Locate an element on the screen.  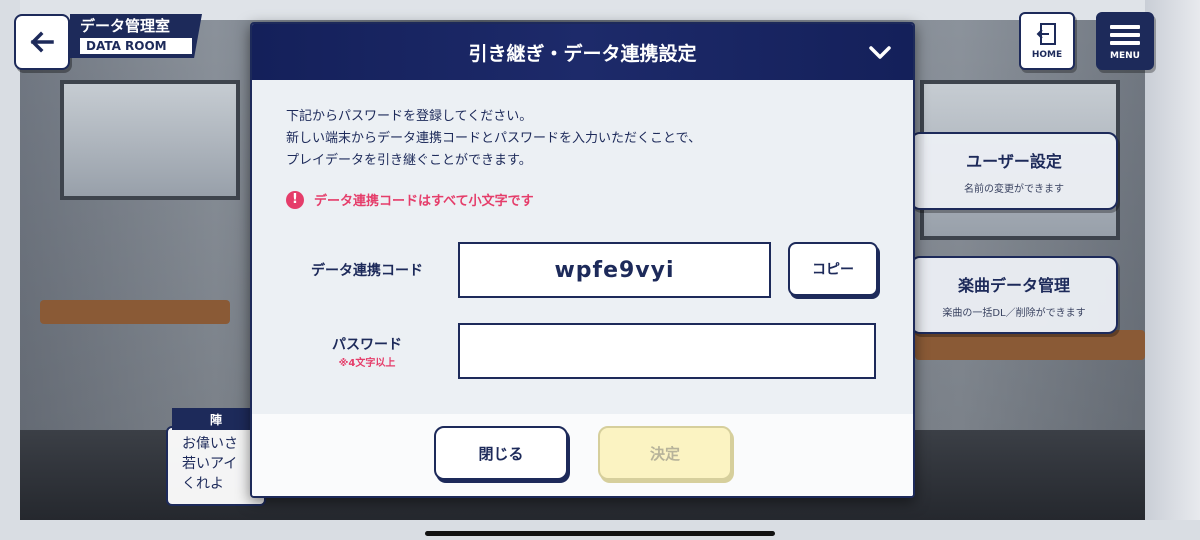
speaker-name: 陣 is located at coordinates (216, 419).